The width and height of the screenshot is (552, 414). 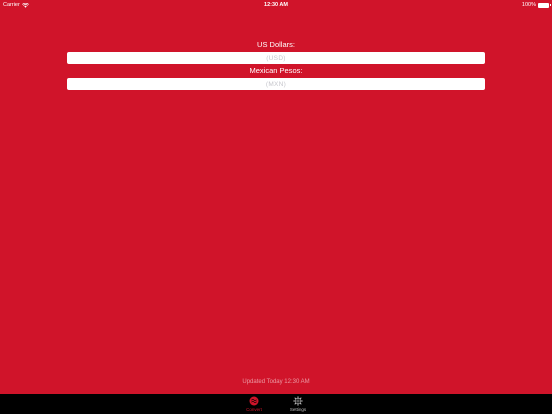 What do you see at coordinates (276, 44) in the screenshot?
I see `usd-label: US Dollars:` at bounding box center [276, 44].